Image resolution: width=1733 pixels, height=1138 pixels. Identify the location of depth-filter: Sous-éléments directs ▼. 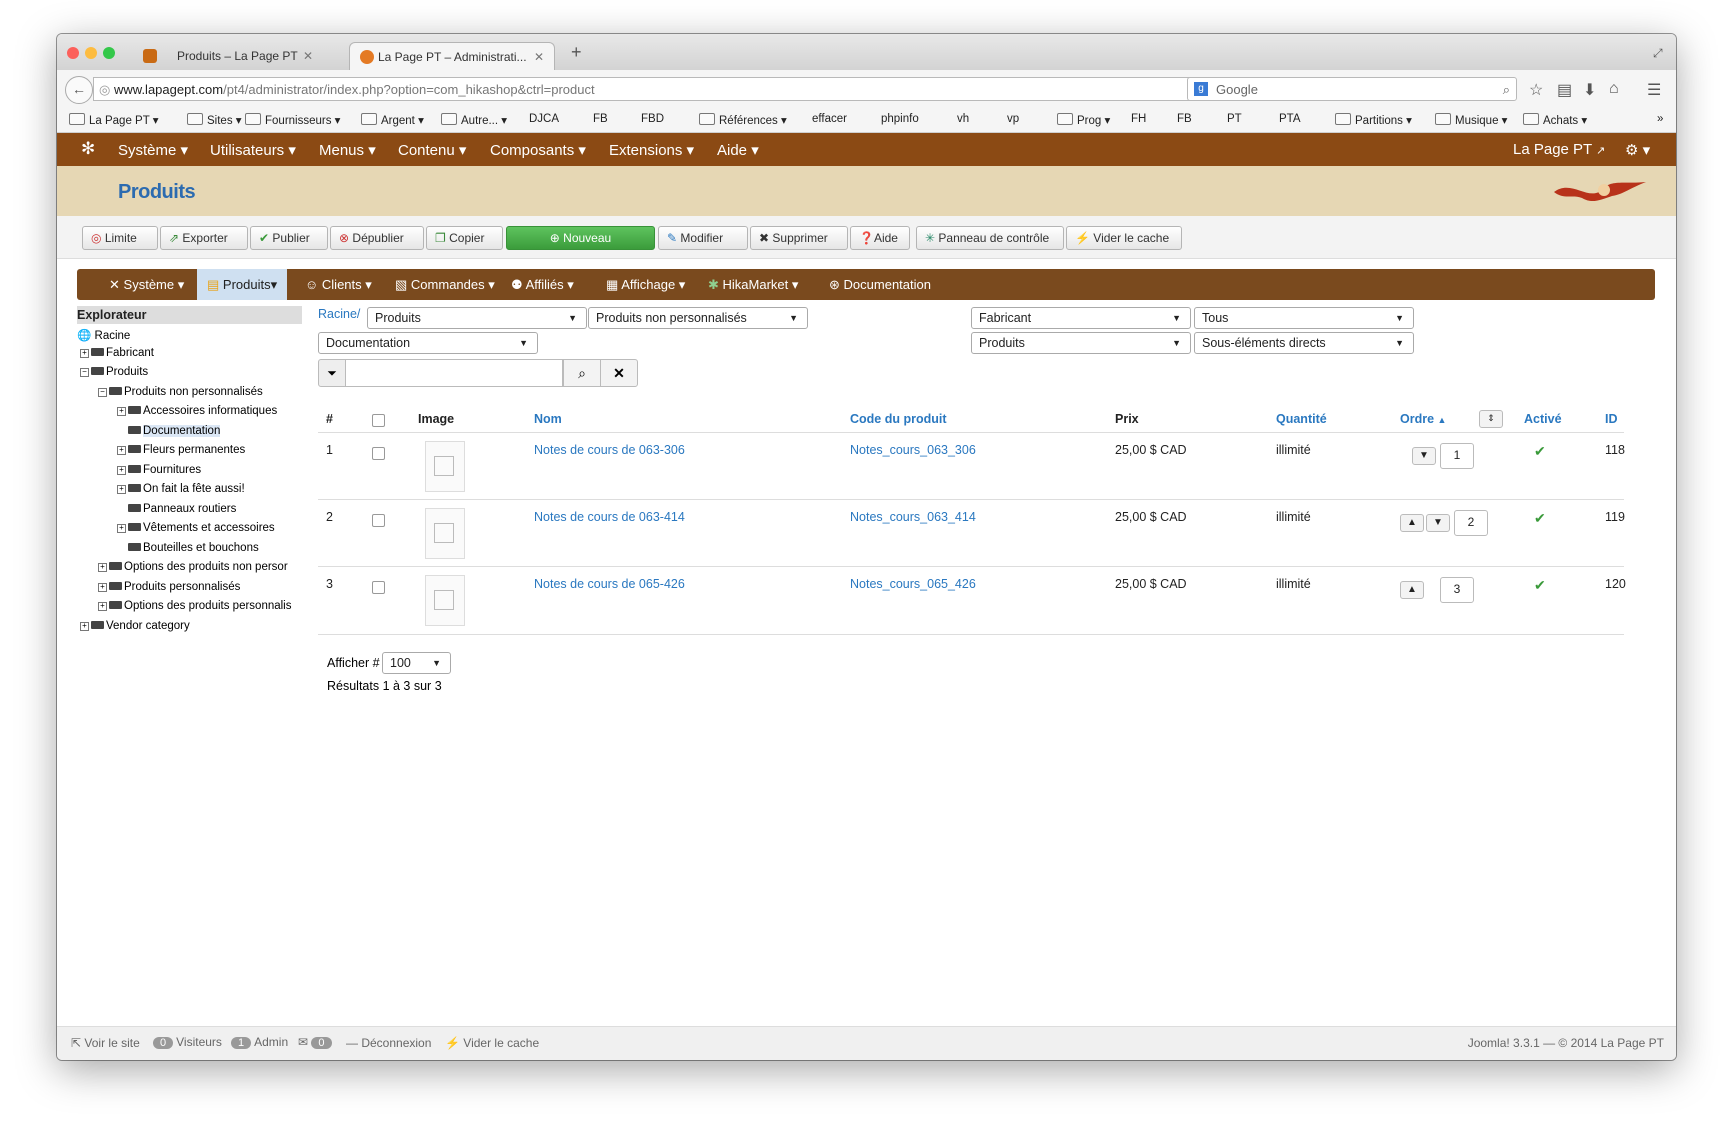
(1304, 343).